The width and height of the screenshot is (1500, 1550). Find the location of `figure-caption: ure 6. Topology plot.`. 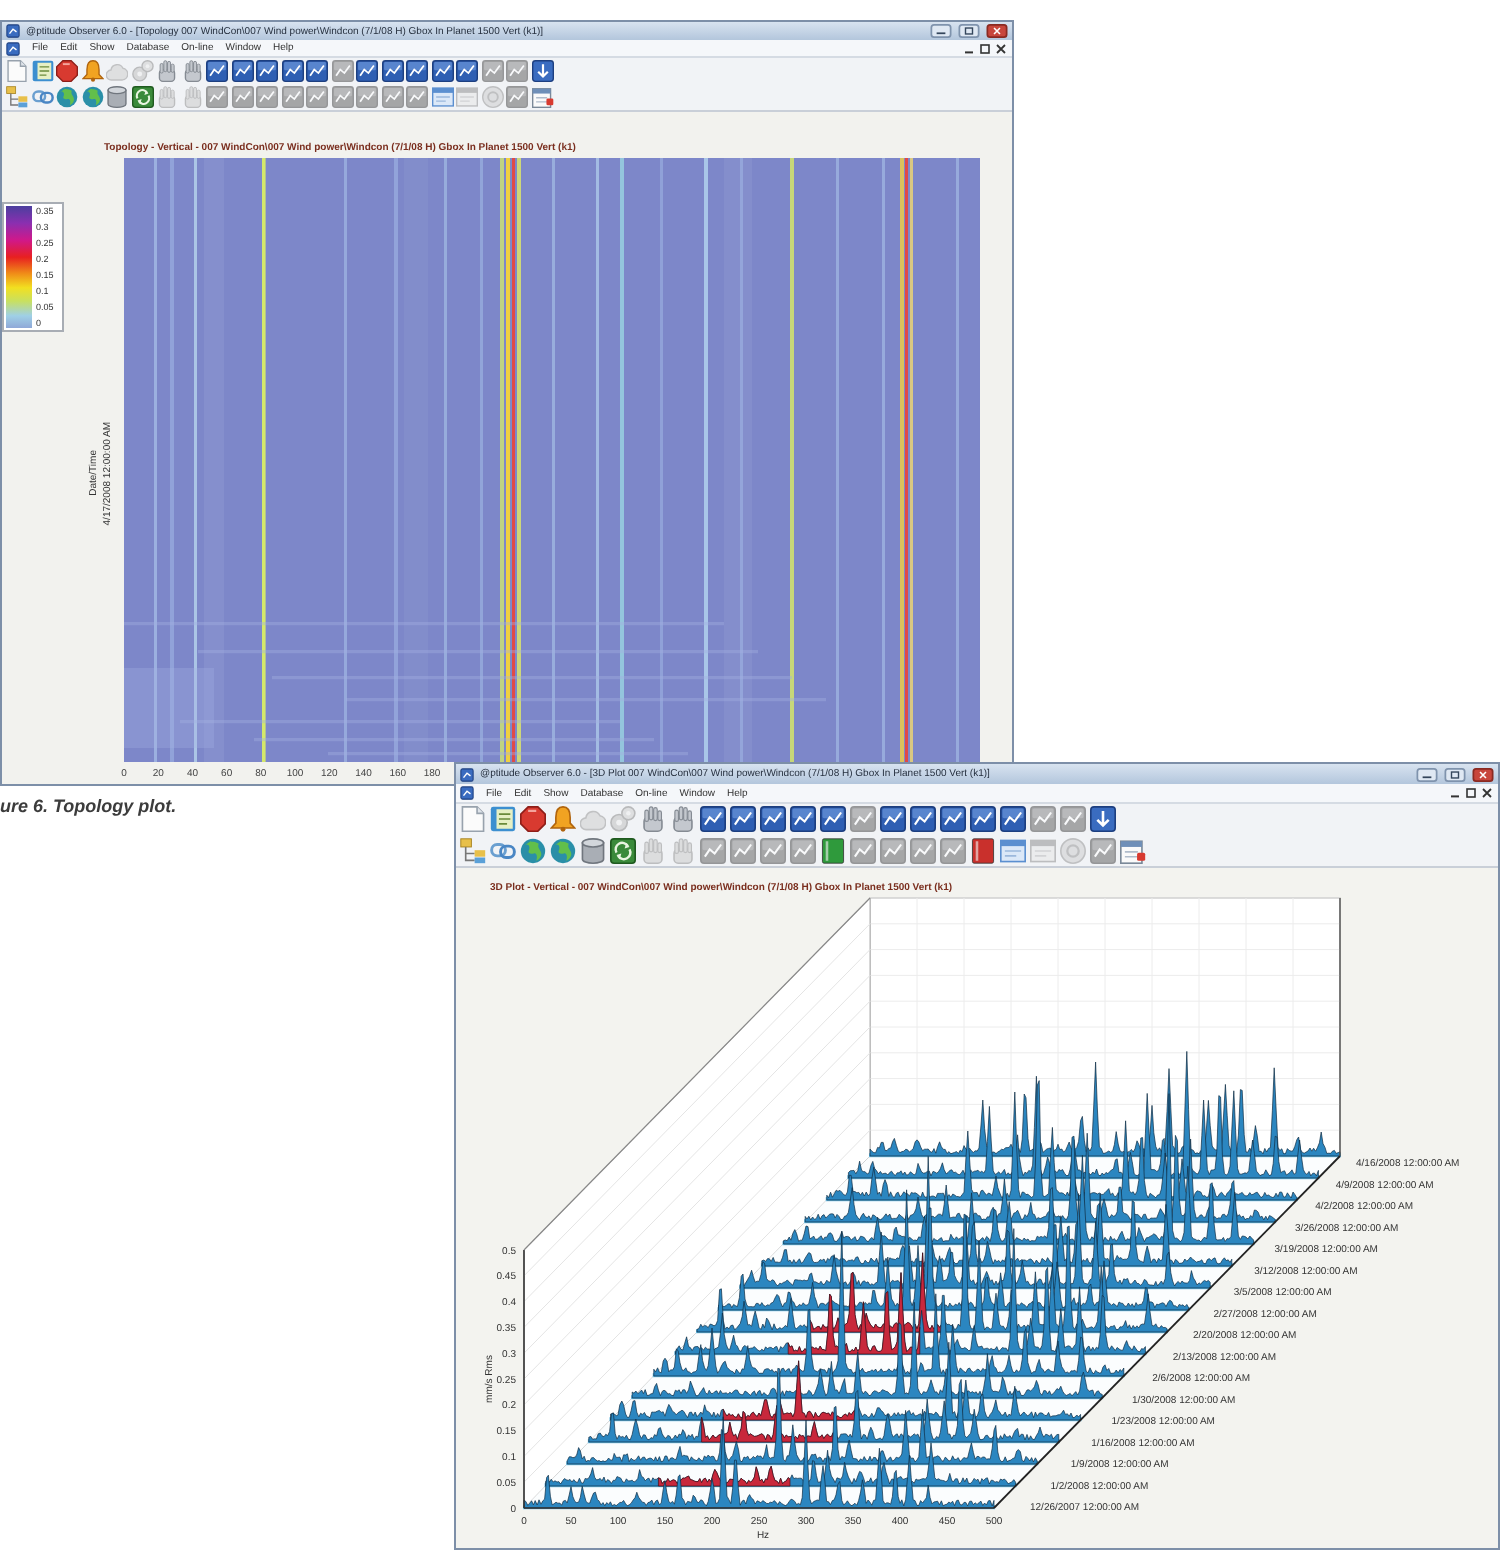

figure-caption: ure 6. Topology plot. is located at coordinates (88, 807).